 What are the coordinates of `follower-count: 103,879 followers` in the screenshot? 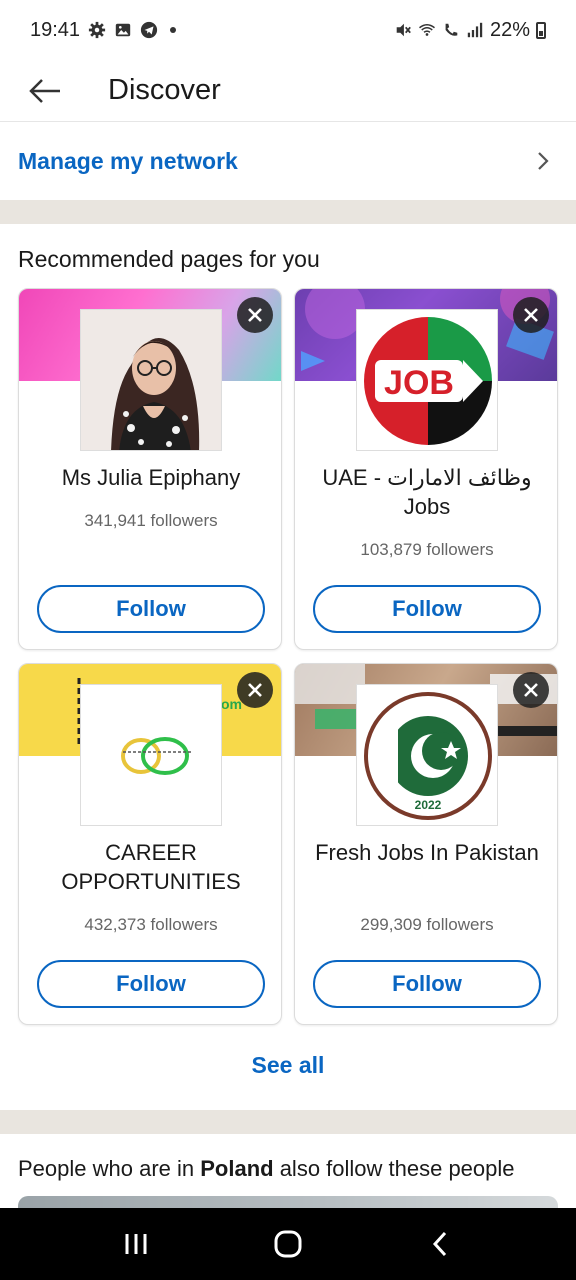 It's located at (427, 549).